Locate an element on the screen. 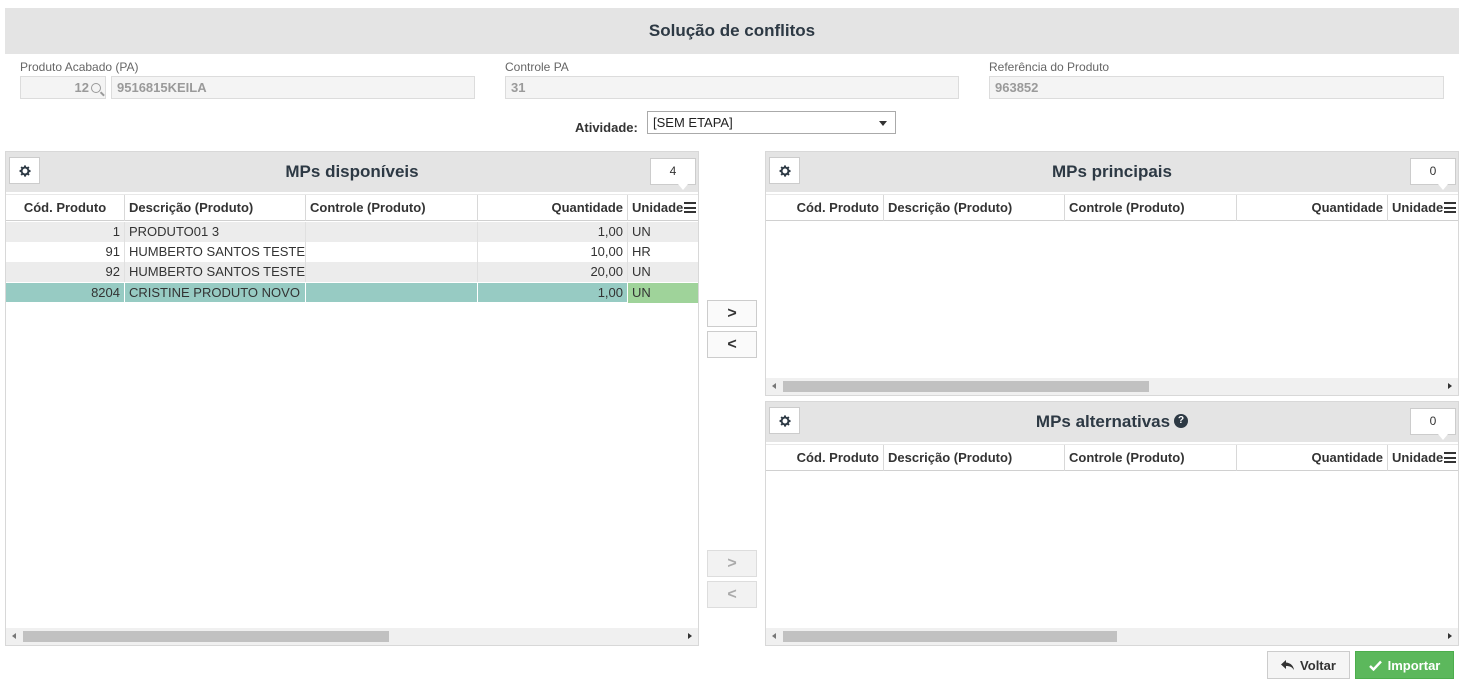  referencia-label: Referência do Produto is located at coordinates (1049, 67).